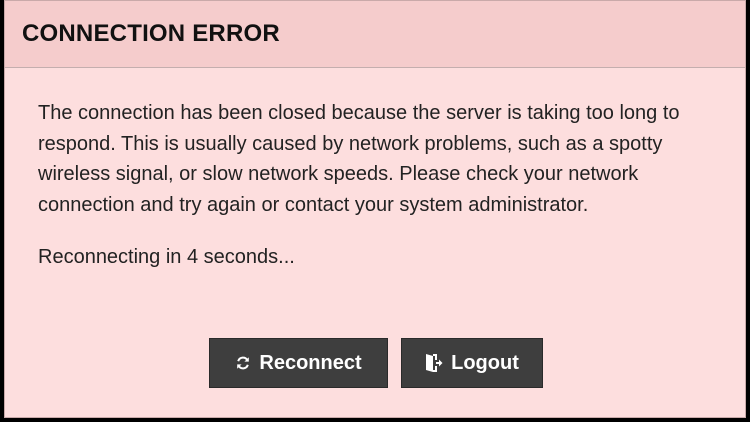 This screenshot has width=750, height=422. I want to click on logout-button: Logout, so click(472, 363).